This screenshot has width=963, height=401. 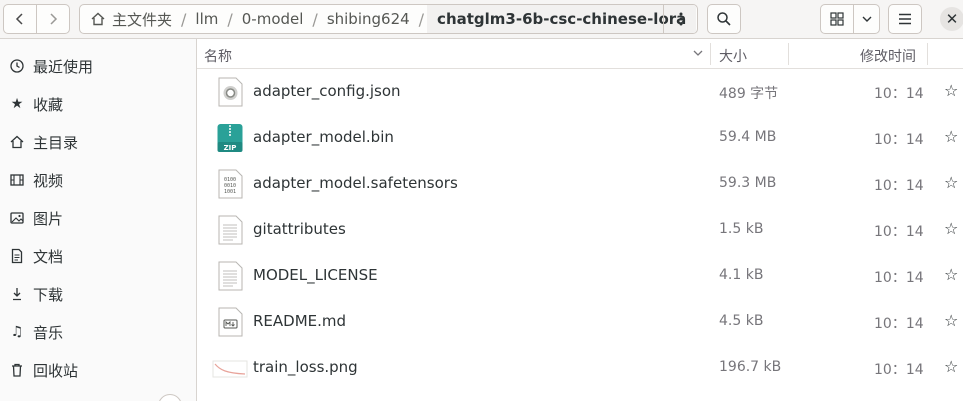 I want to click on search-button, so click(x=724, y=19).